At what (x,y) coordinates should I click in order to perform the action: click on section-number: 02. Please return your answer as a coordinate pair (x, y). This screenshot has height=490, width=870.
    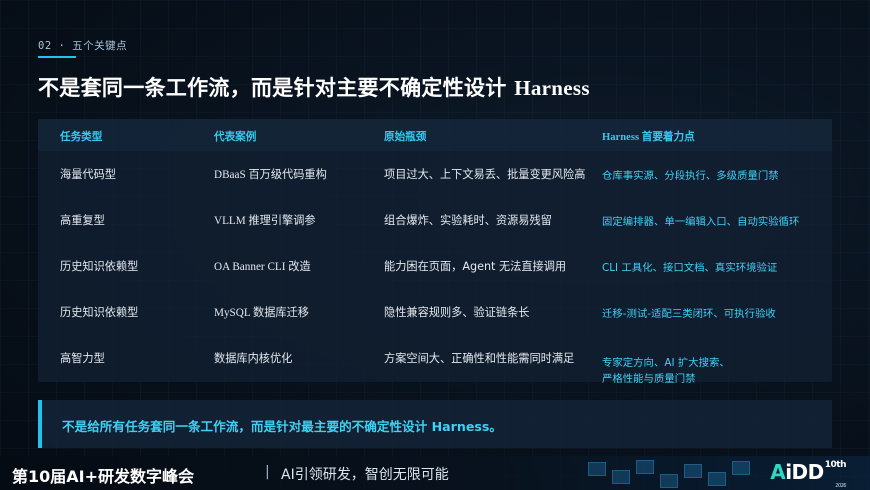
    Looking at the image, I should click on (45, 46).